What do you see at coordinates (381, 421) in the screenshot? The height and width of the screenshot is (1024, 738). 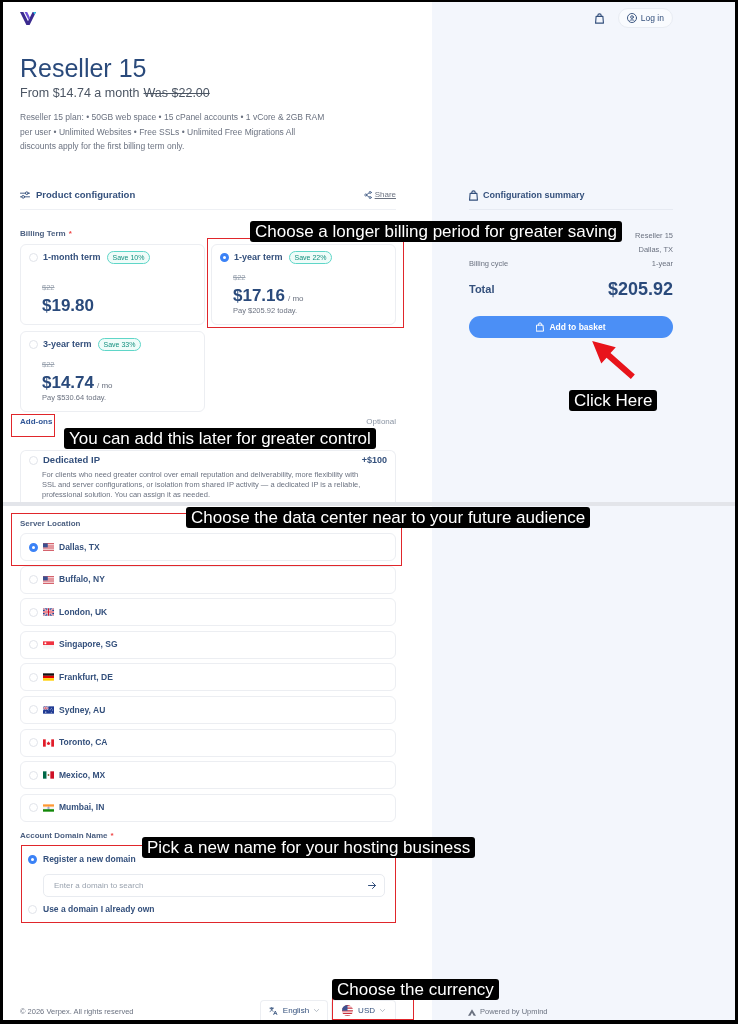 I see `optional-note: Optional` at bounding box center [381, 421].